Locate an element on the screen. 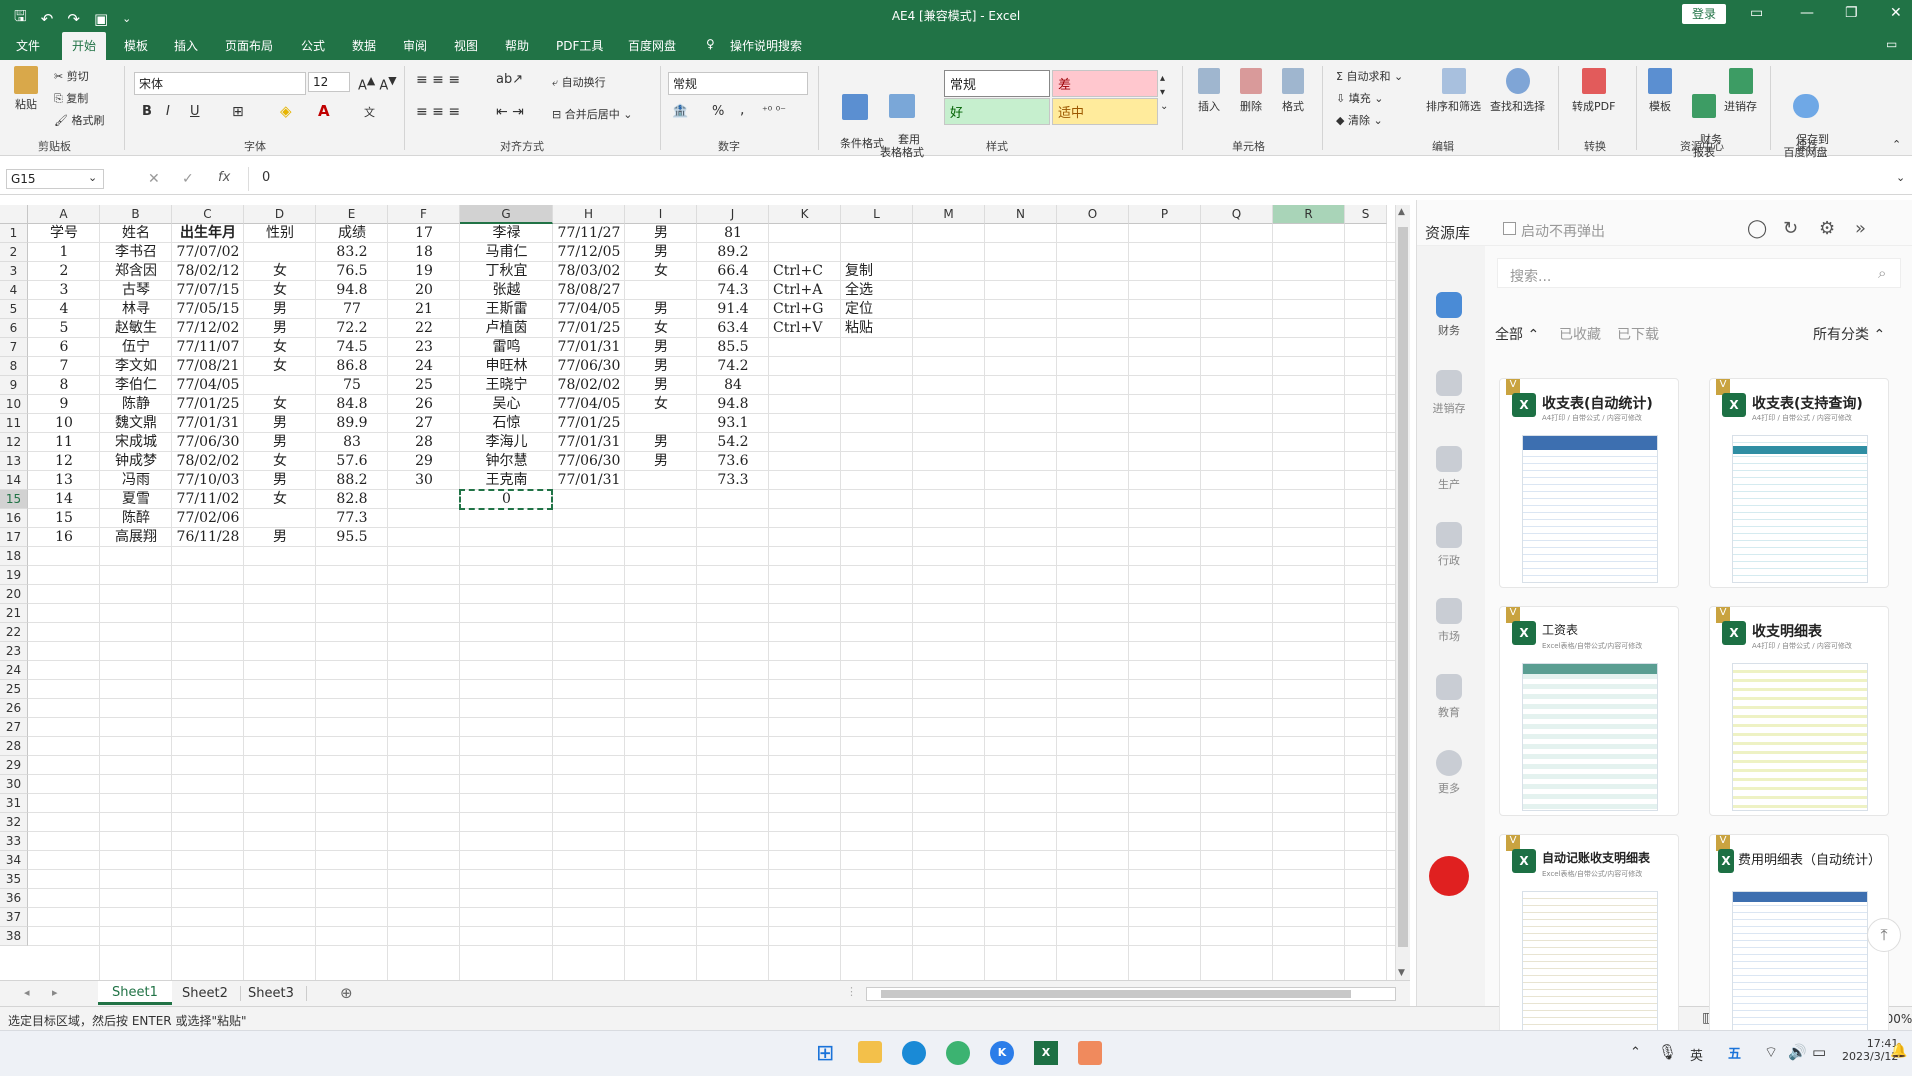 Image resolution: width=1912 pixels, height=1076 pixels. cell-e6: 72.2 is located at coordinates (352, 328).